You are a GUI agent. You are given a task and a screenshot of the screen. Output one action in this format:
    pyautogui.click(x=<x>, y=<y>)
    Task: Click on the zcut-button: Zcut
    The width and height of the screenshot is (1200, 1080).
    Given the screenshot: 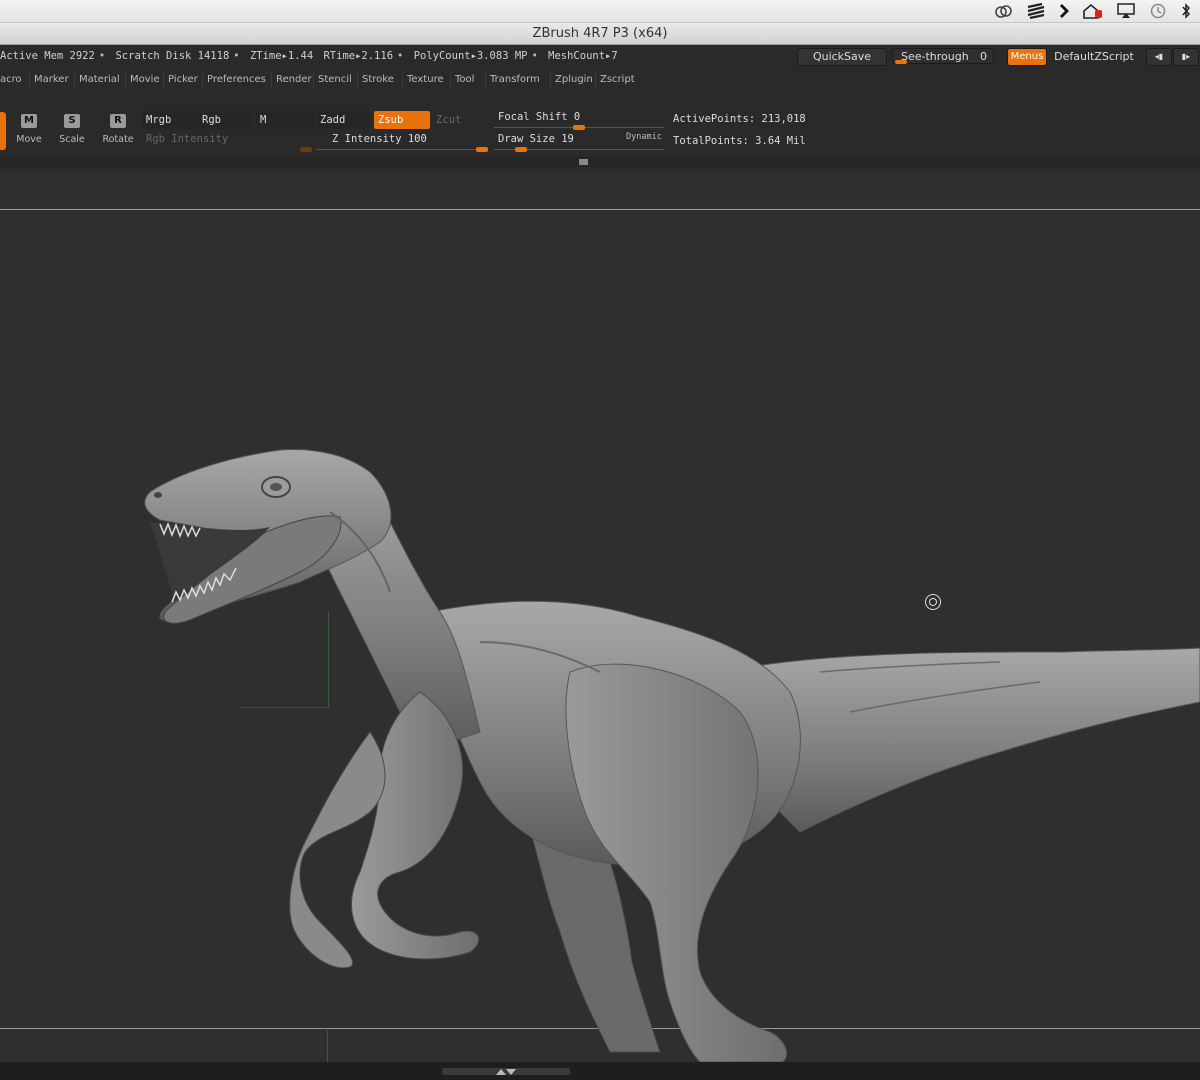 What is the action you would take?
    pyautogui.click(x=459, y=120)
    